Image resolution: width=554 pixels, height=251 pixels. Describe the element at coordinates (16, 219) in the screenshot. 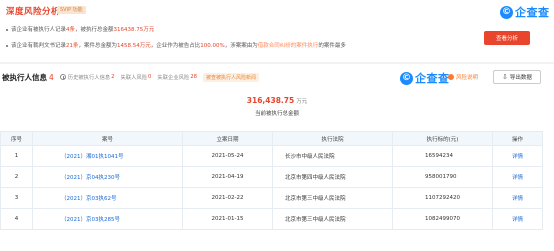

I see `row-index: 4` at that location.